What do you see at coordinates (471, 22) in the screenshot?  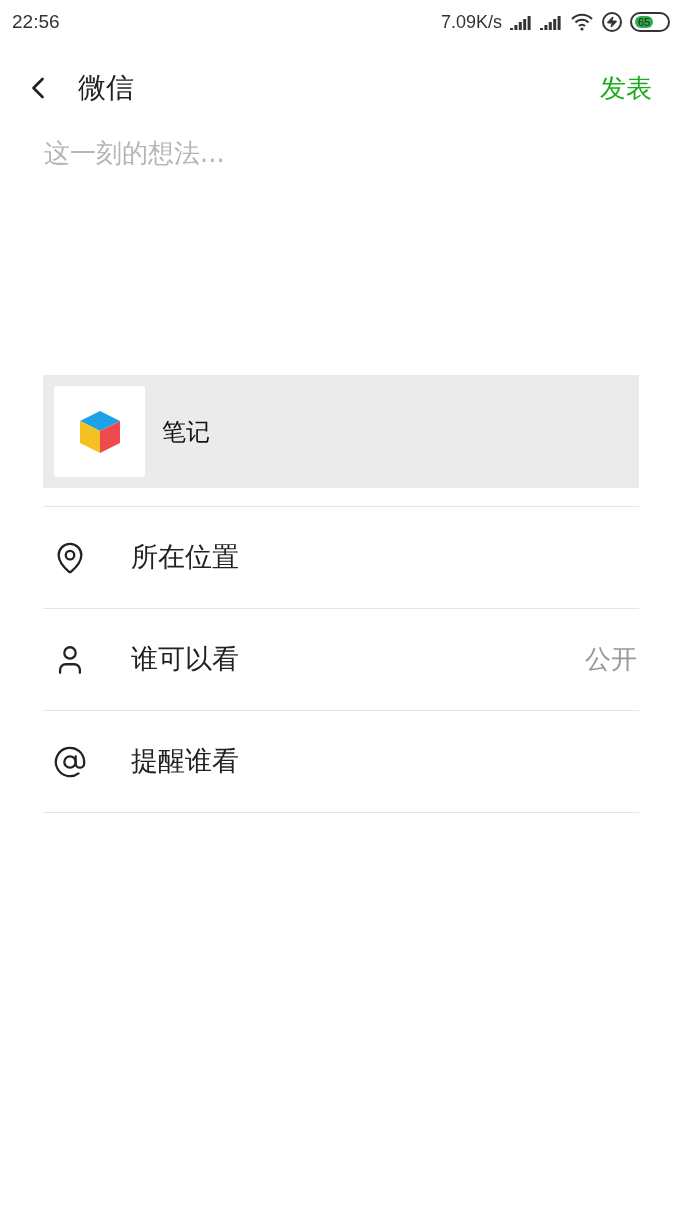 I see `network-speed: 7.09K/s` at bounding box center [471, 22].